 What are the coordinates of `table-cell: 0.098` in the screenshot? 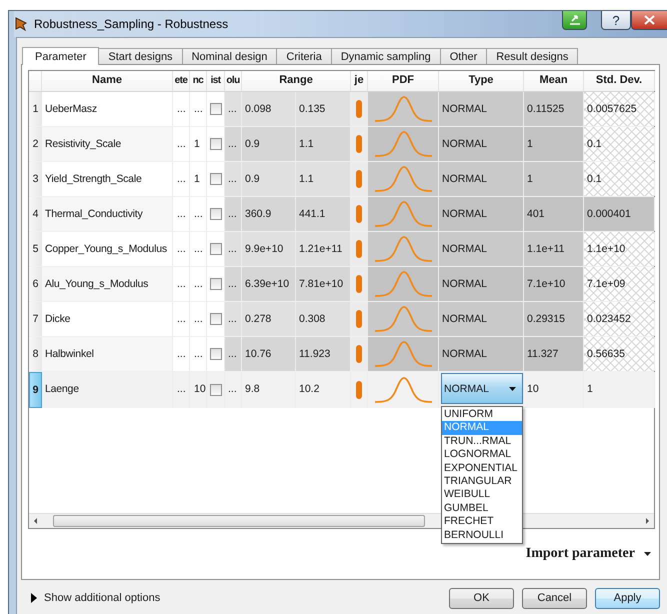 It's located at (269, 109).